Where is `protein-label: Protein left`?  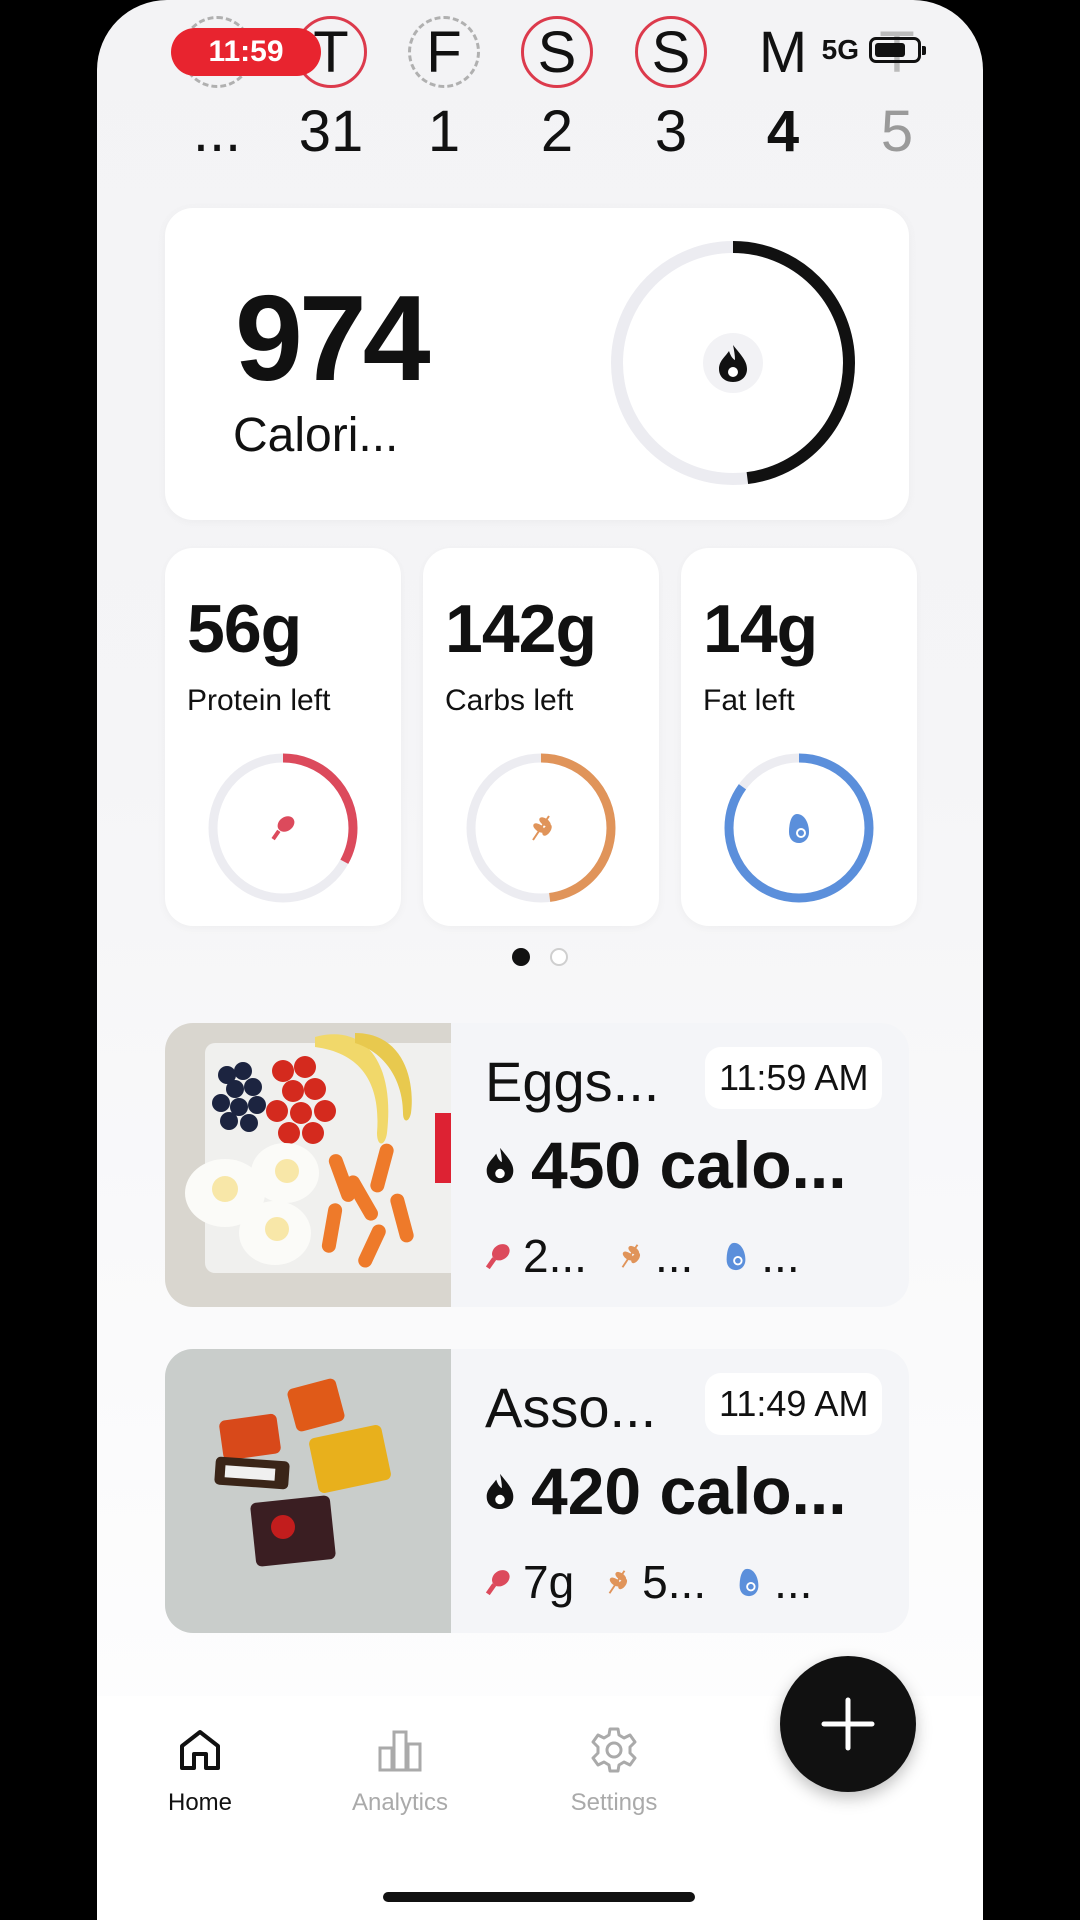
protein-label: Protein left is located at coordinates (259, 700).